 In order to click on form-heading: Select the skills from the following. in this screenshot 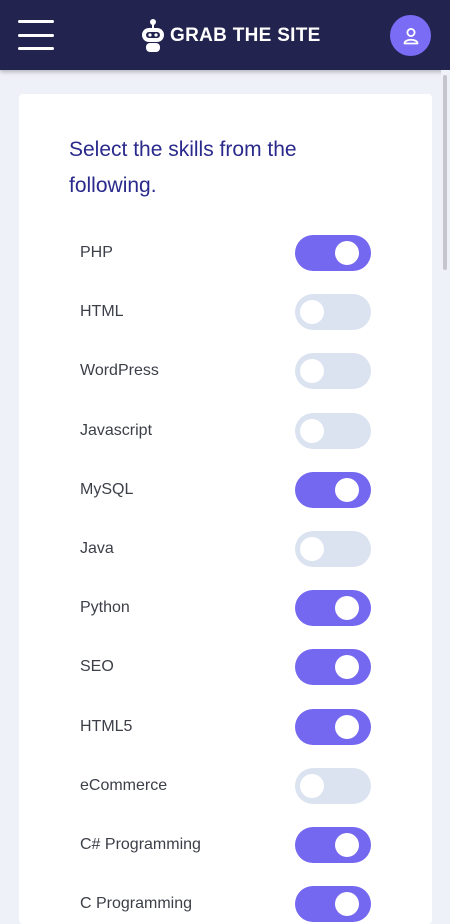, I will do `click(183, 167)`.